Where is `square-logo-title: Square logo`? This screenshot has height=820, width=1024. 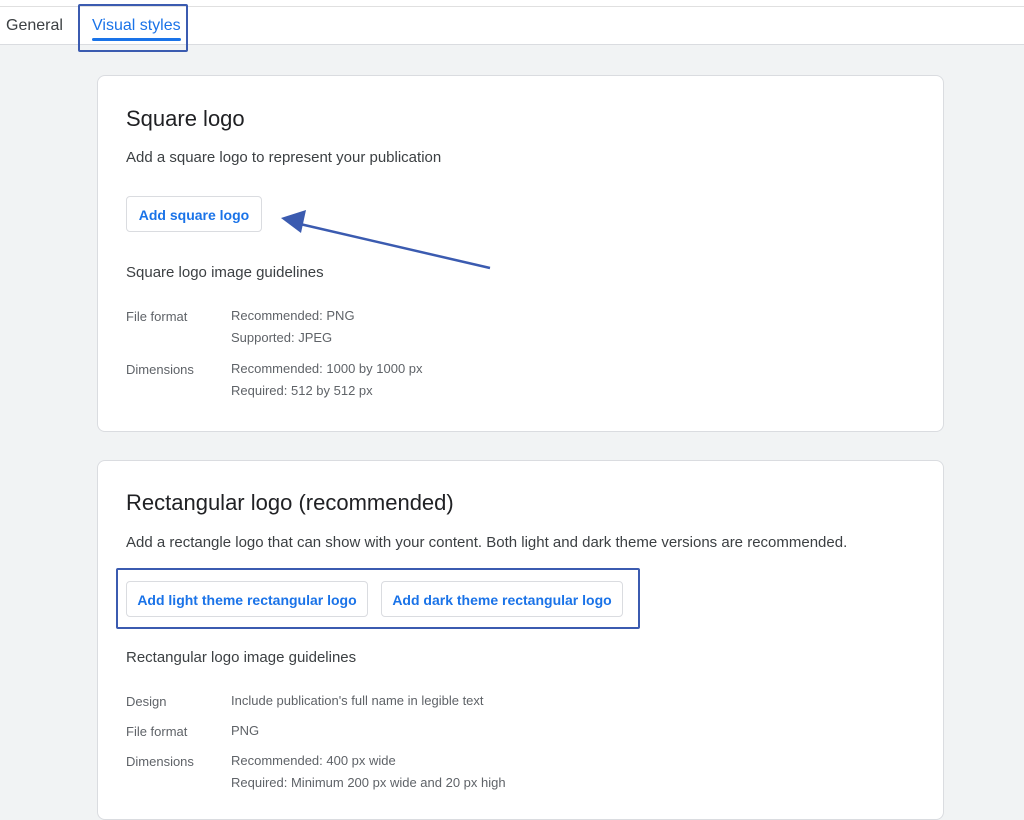
square-logo-title: Square logo is located at coordinates (185, 118).